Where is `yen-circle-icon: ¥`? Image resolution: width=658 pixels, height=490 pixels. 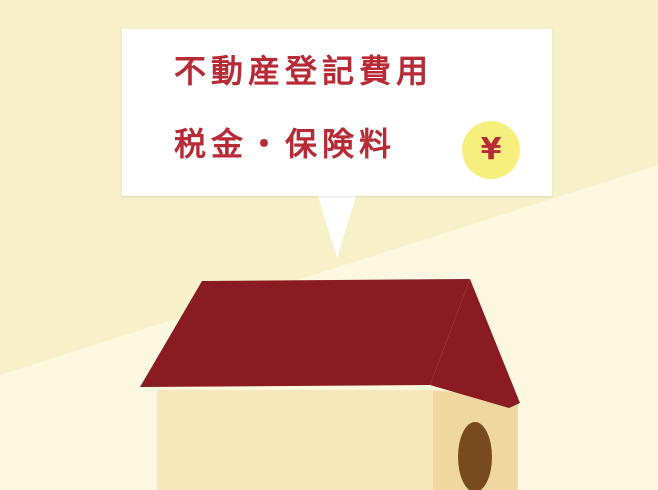 yen-circle-icon: ¥ is located at coordinates (491, 150).